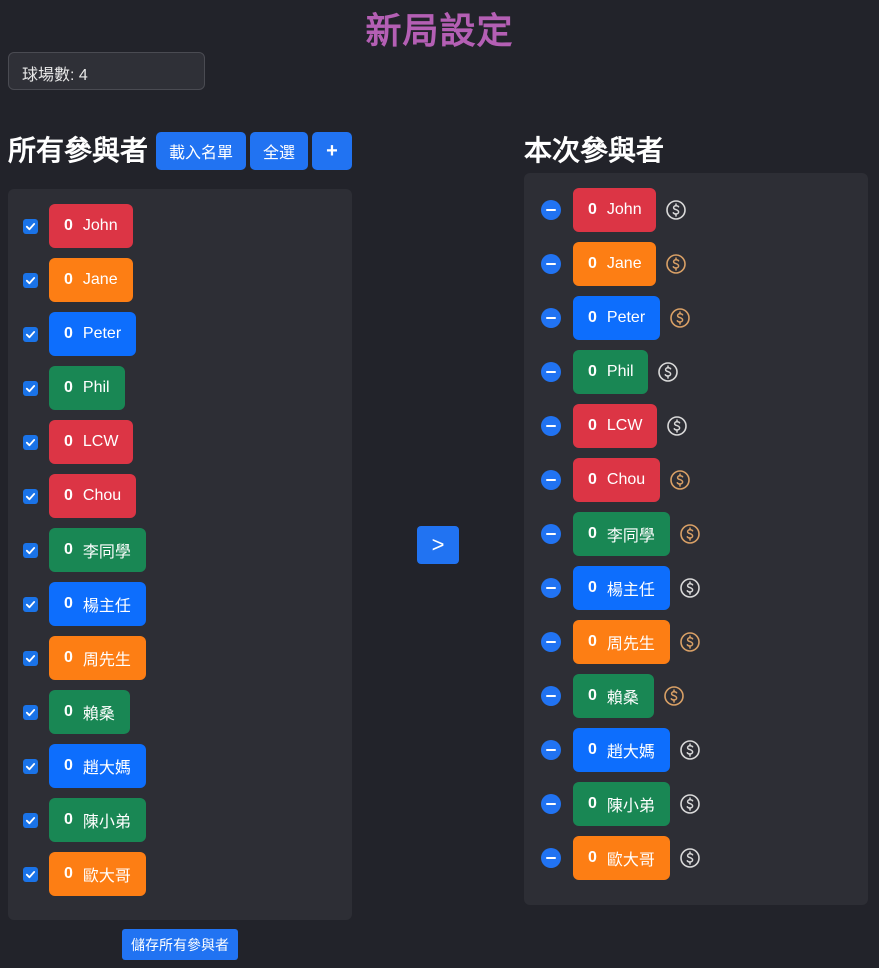  I want to click on left-player-chip: 0 歐大哥, so click(97, 874).